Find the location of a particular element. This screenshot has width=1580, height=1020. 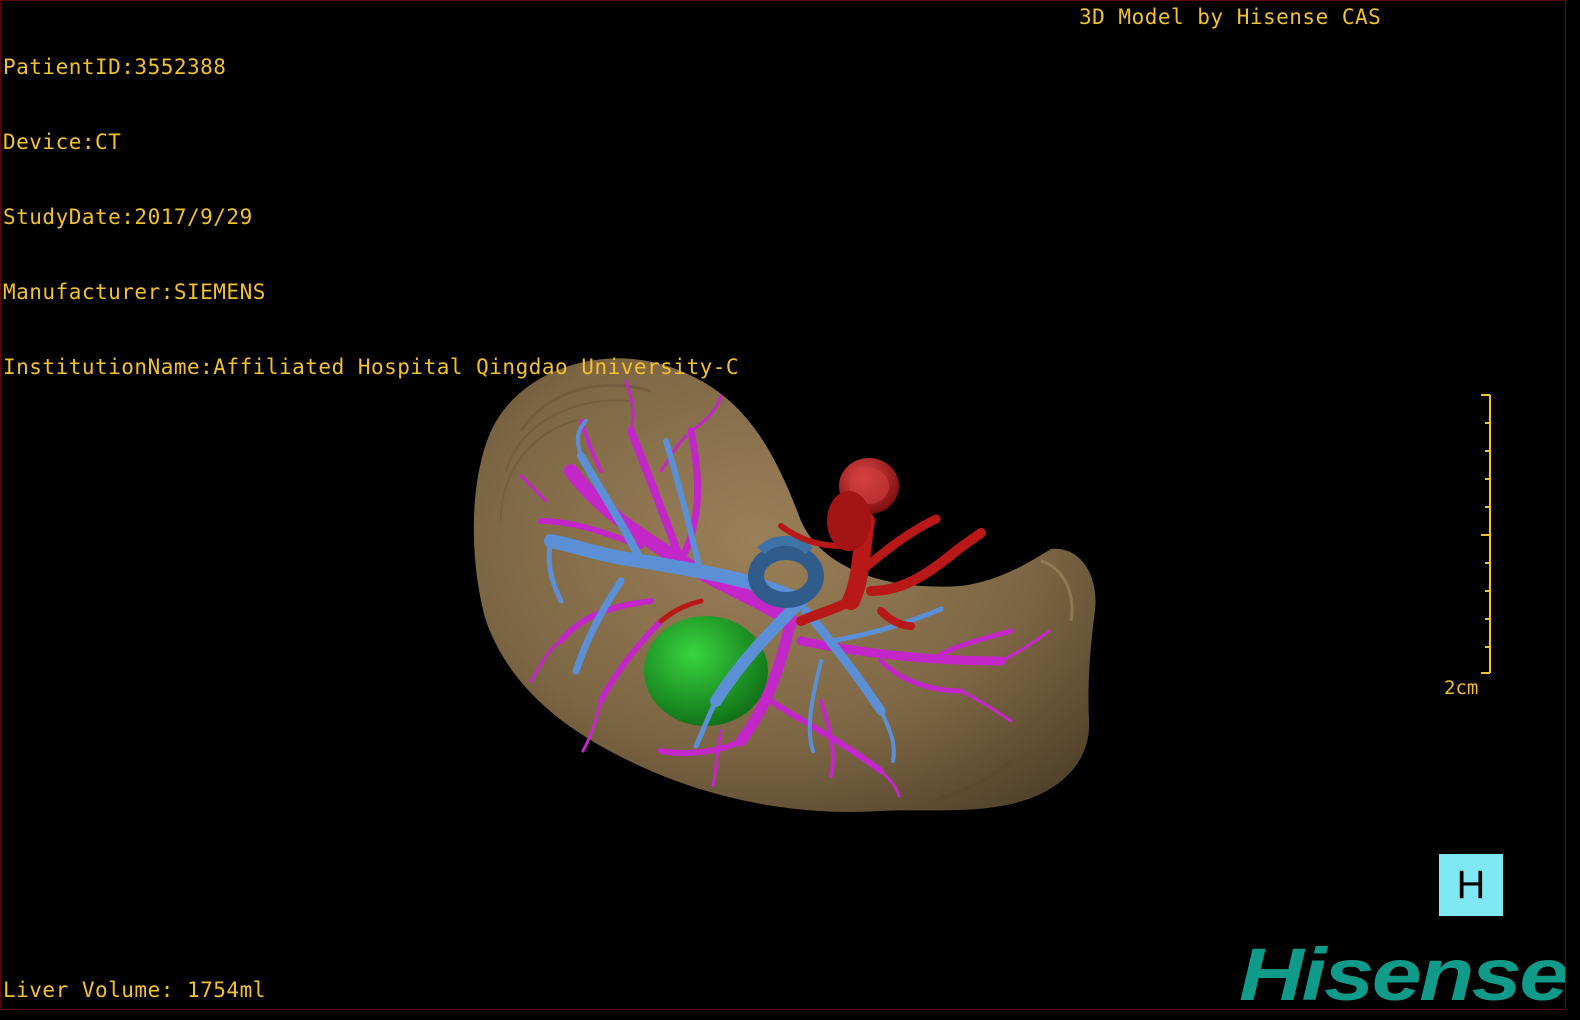

manufacturer: Manufacturer:SIEMENS is located at coordinates (134, 292).